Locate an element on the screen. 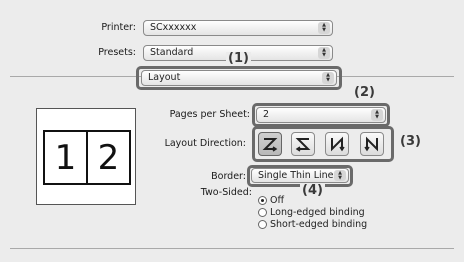  two-sided-long-edge-radio: Long-edged binding is located at coordinates (311, 212).